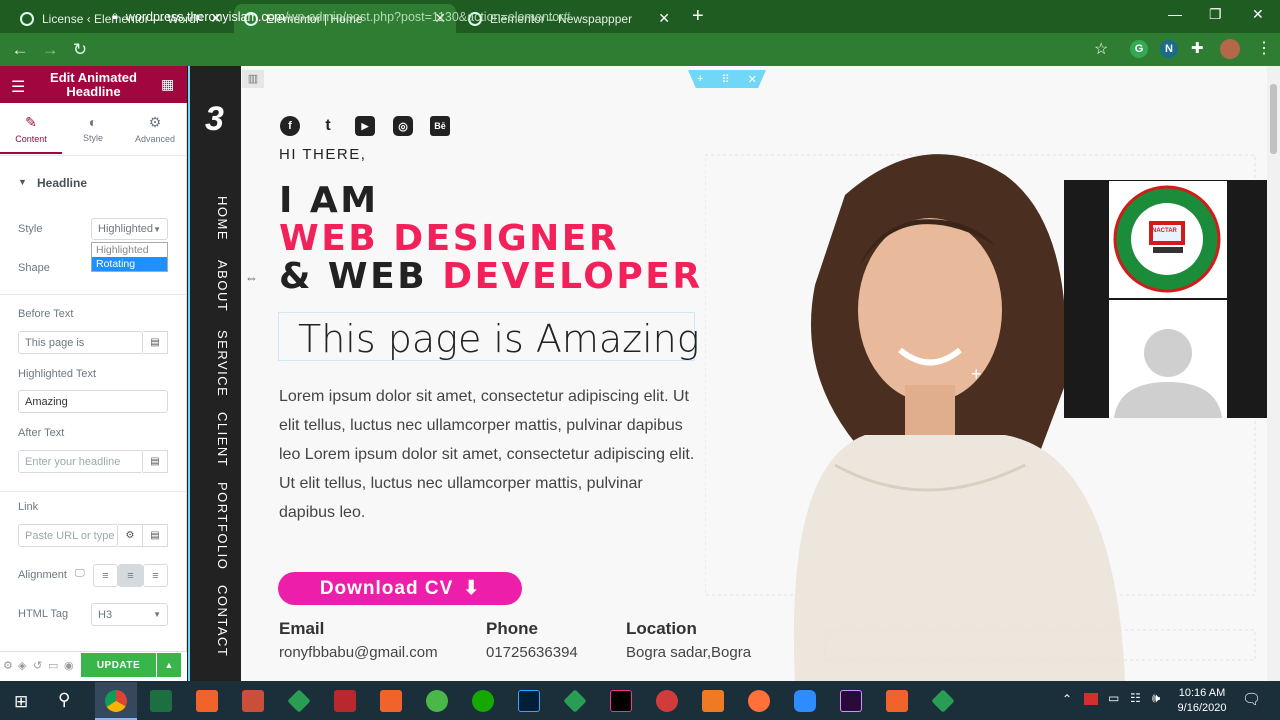  I want to click on more-menu-icon: ⋮, so click(1264, 48).